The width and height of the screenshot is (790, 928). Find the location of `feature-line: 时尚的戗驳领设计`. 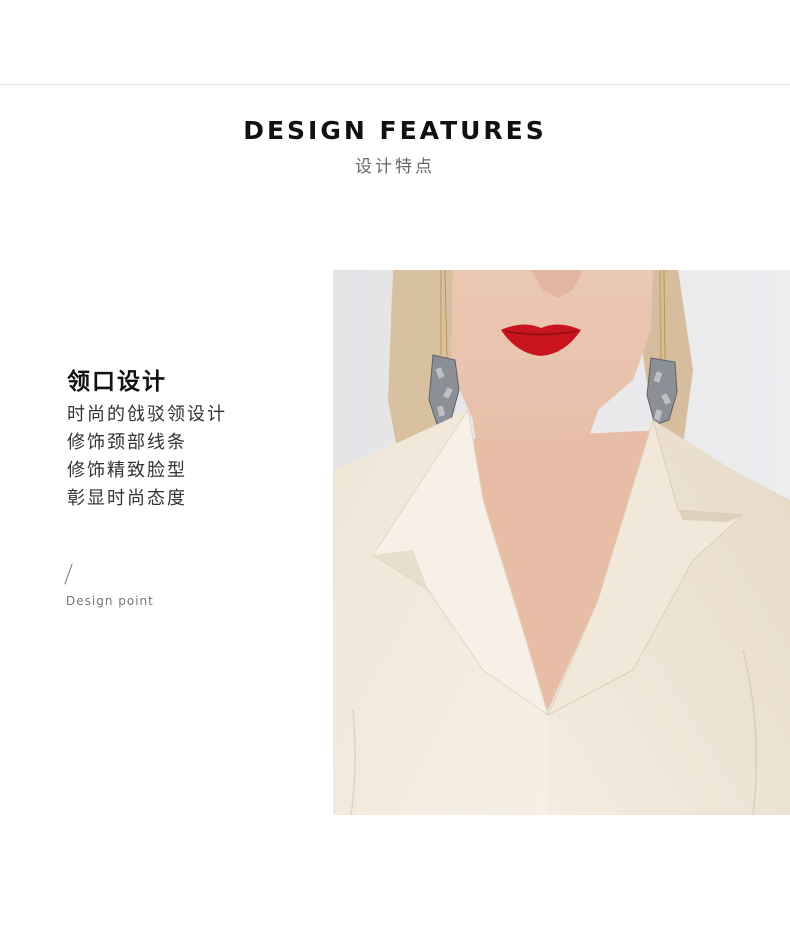

feature-line: 时尚的戗驳领设计 is located at coordinates (147, 414).